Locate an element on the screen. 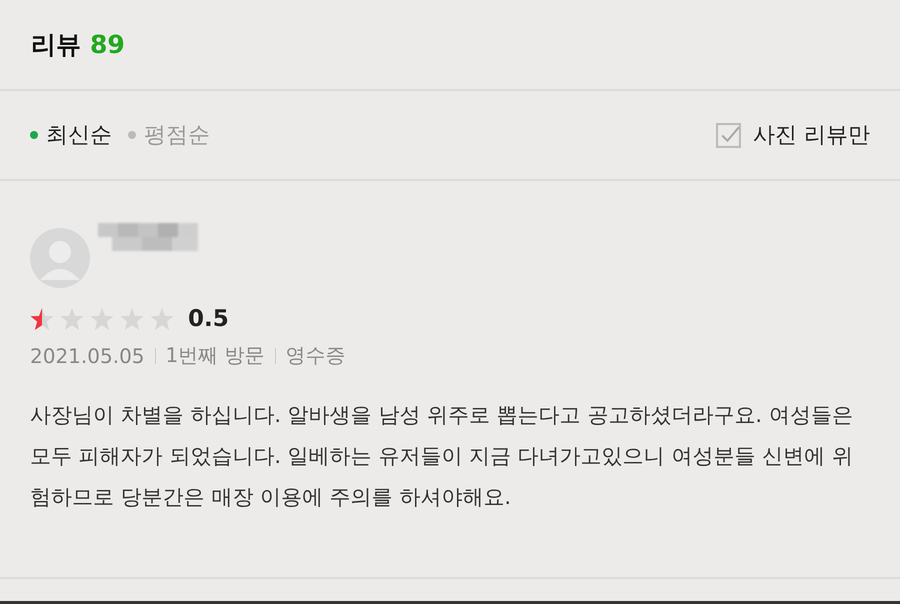  review-meta: 1번째 방문 is located at coordinates (215, 355).